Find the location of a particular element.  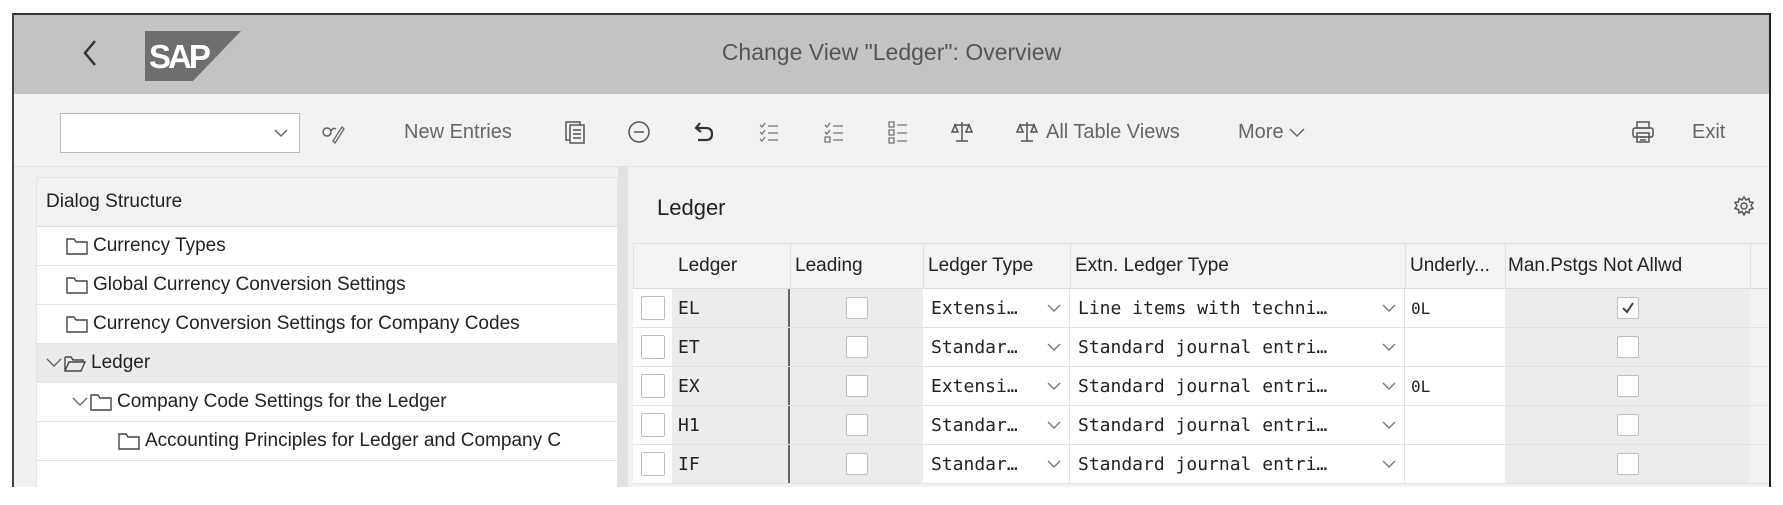

select-block-button is located at coordinates (834, 132).